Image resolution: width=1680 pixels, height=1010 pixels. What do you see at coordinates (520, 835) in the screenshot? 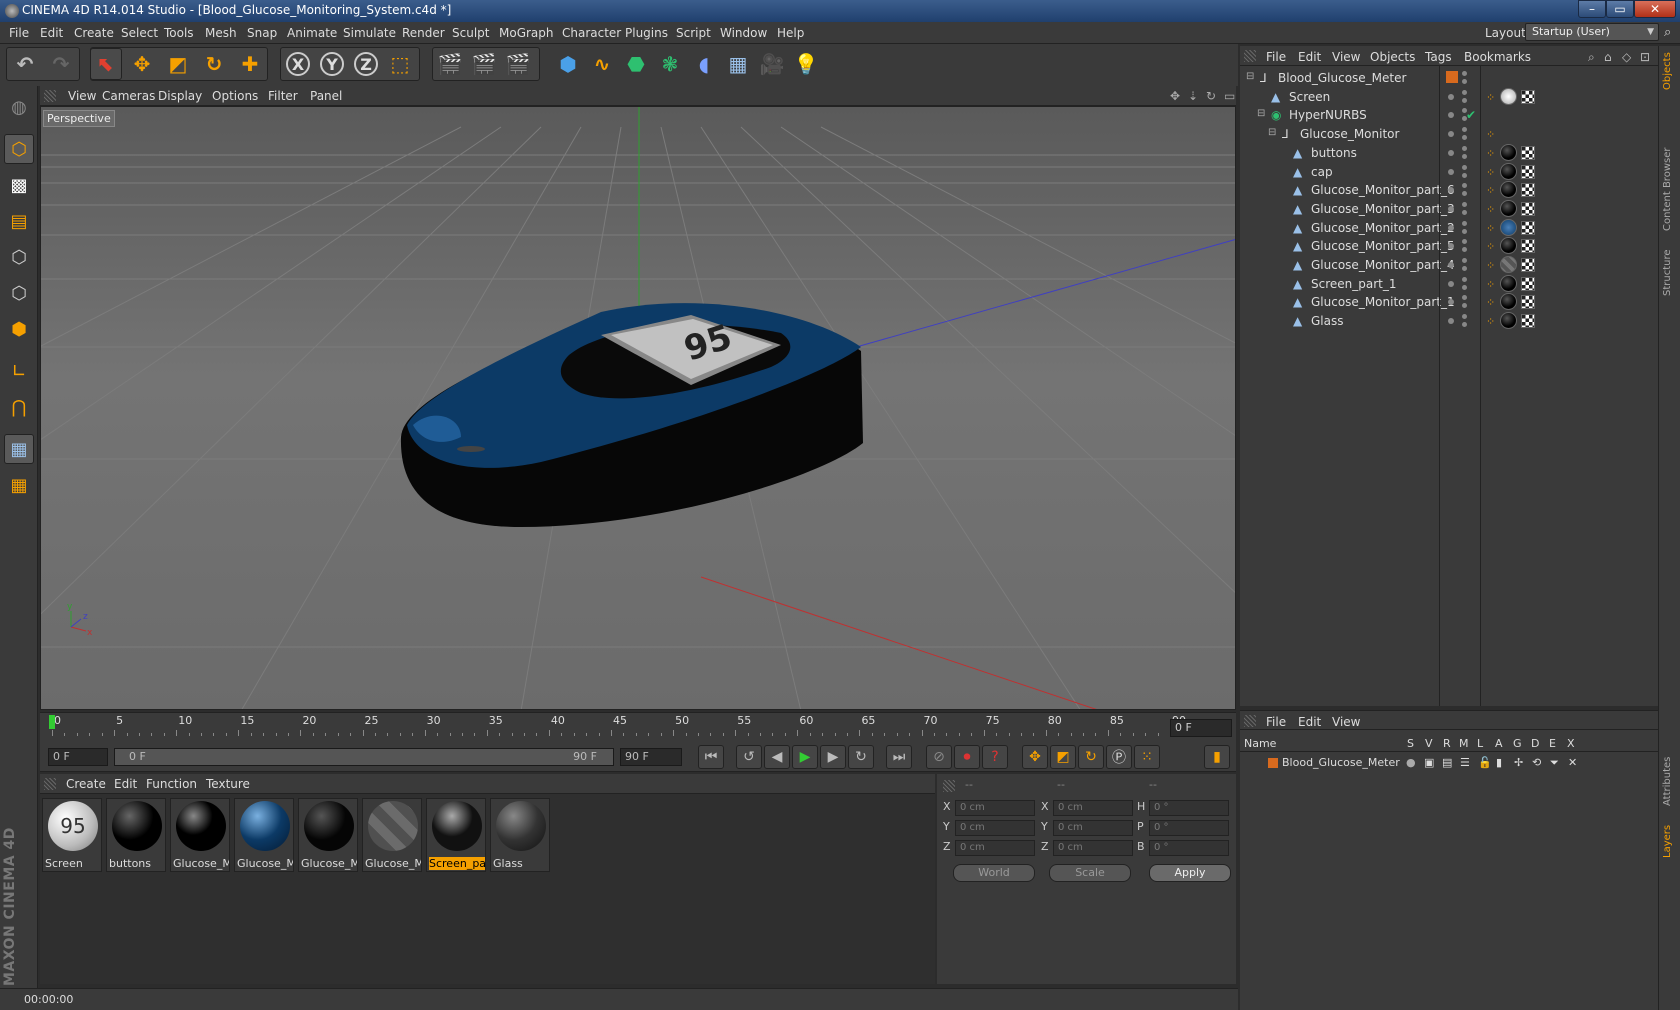
I see `material-swatch: Glass` at bounding box center [520, 835].